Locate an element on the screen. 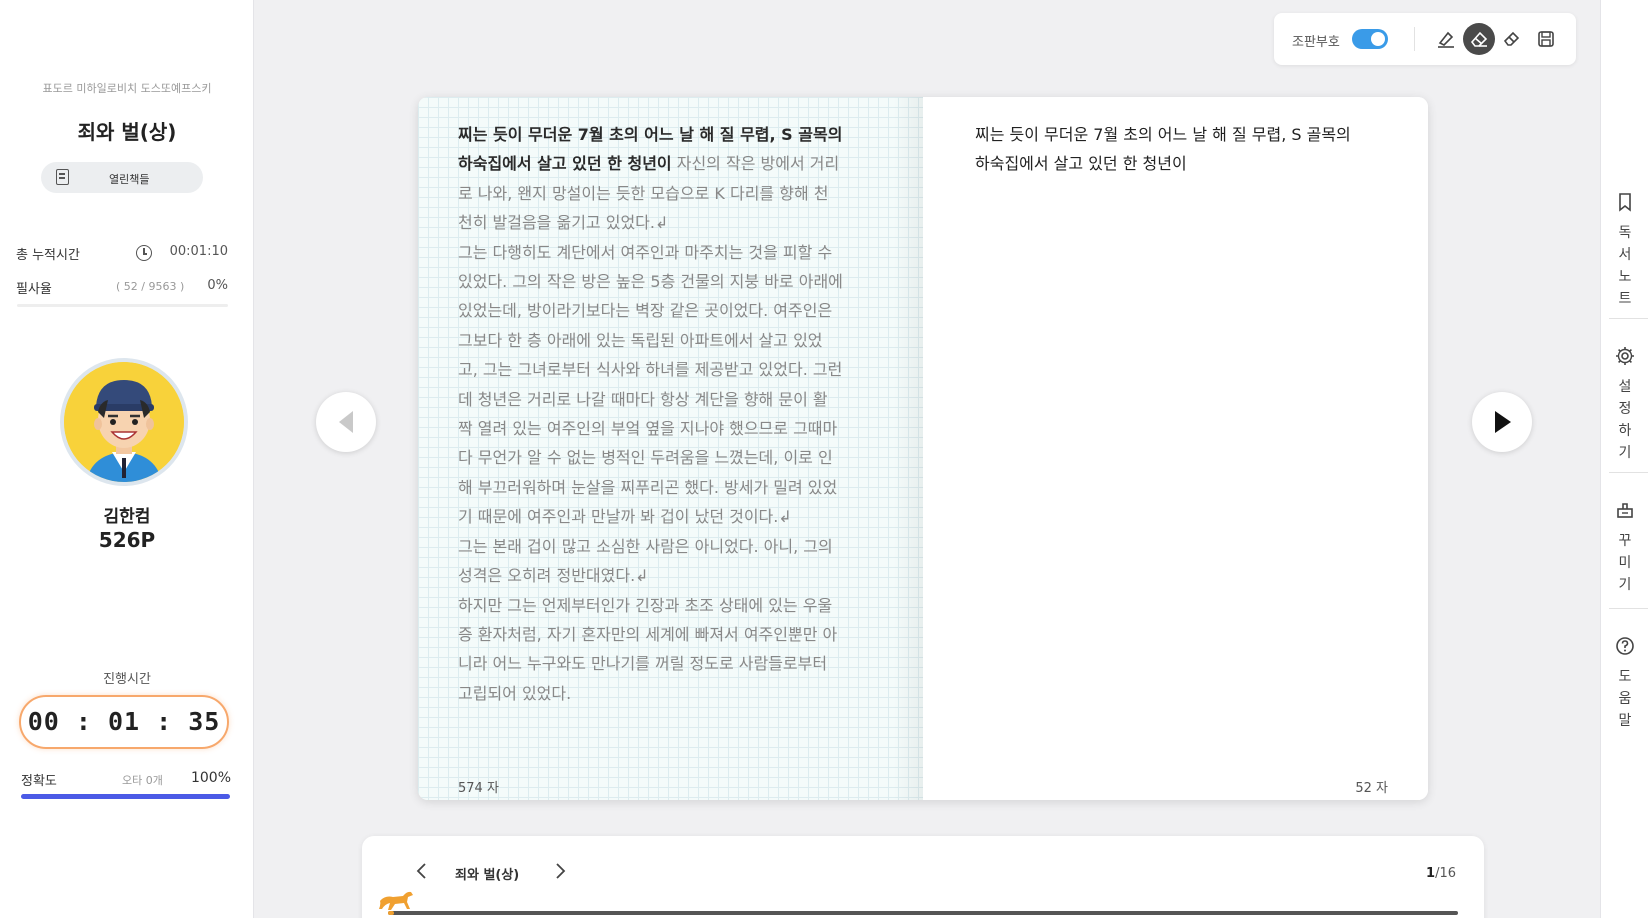 The height and width of the screenshot is (918, 1648). rail-label-help: 도 움 말 is located at coordinates (1625, 699).